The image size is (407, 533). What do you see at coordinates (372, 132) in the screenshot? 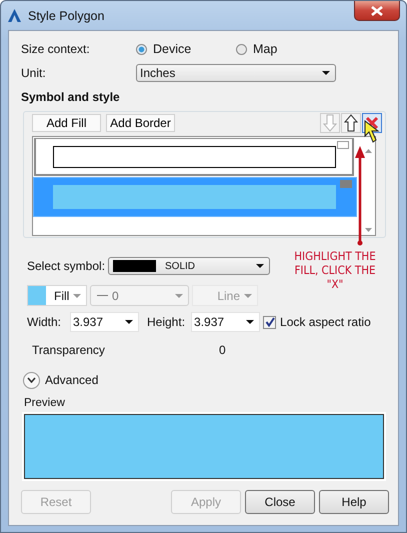
I see `cursor-icon` at bounding box center [372, 132].